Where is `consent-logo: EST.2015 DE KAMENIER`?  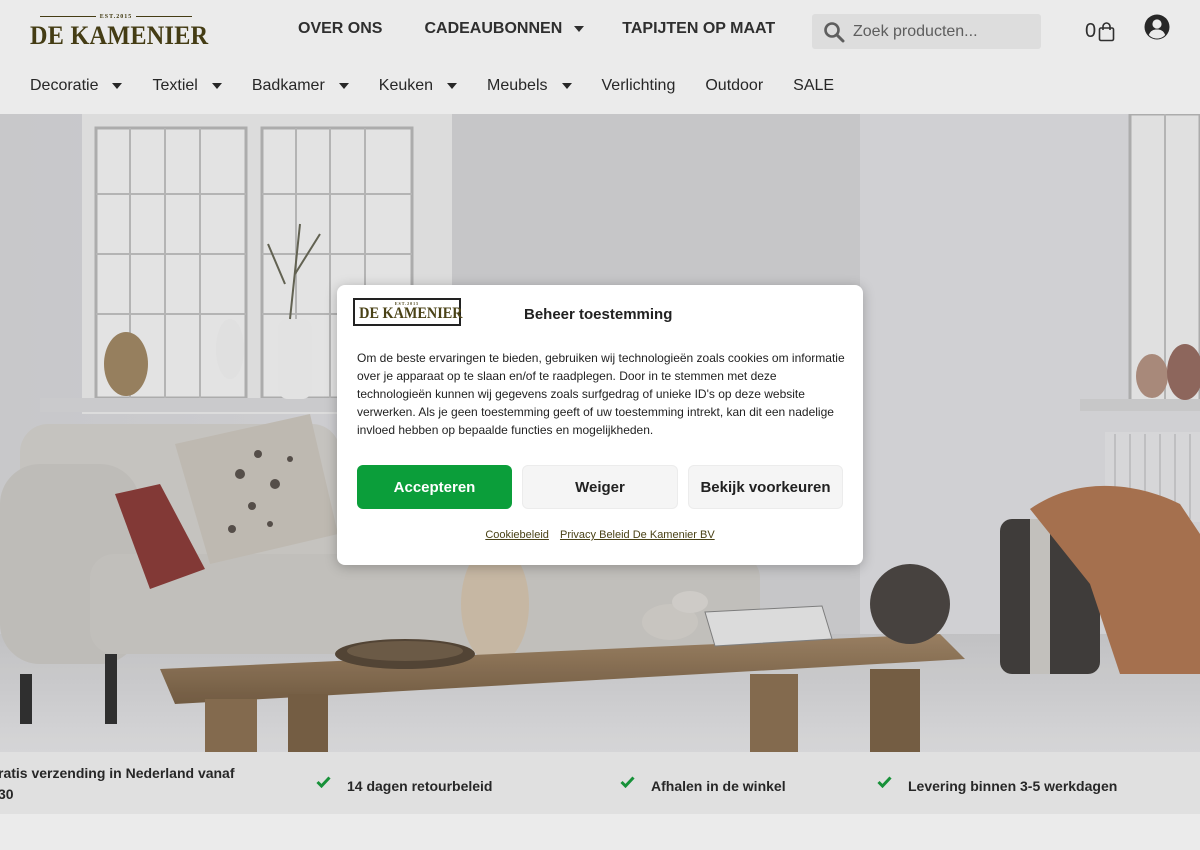
consent-logo: EST.2015 DE KAMENIER is located at coordinates (408, 312).